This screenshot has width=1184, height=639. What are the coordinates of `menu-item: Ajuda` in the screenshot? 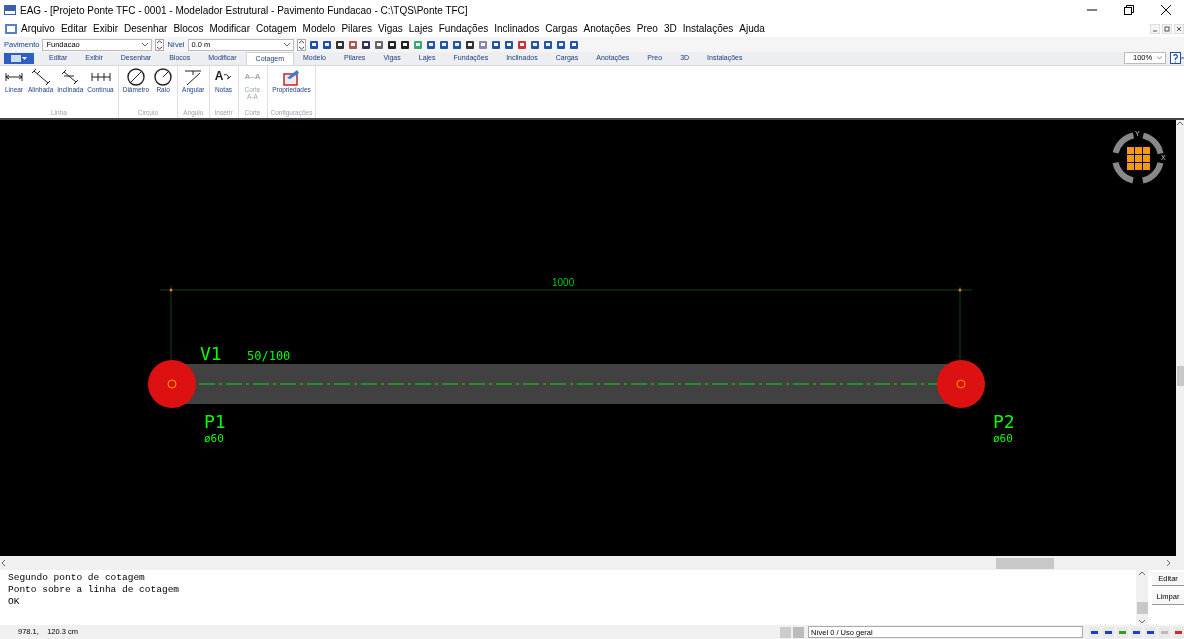 It's located at (752, 28).